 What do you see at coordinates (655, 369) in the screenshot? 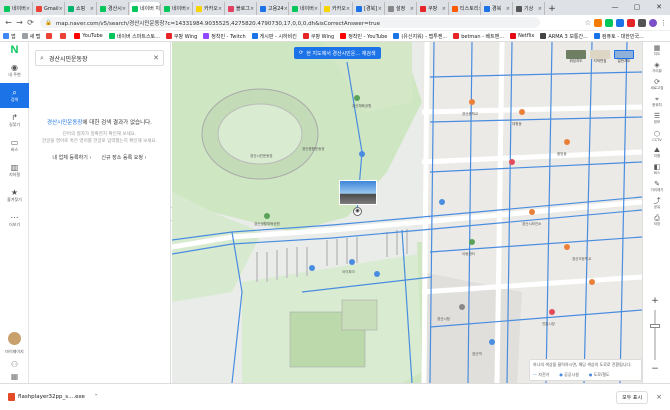
I see `zoom-out-button: −` at bounding box center [655, 369].